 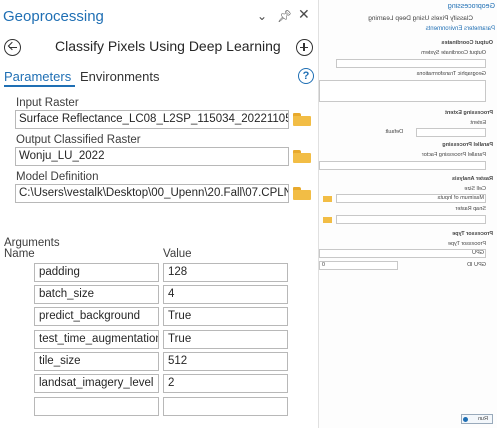 What do you see at coordinates (96, 406) in the screenshot?
I see `argument-name-cell` at bounding box center [96, 406].